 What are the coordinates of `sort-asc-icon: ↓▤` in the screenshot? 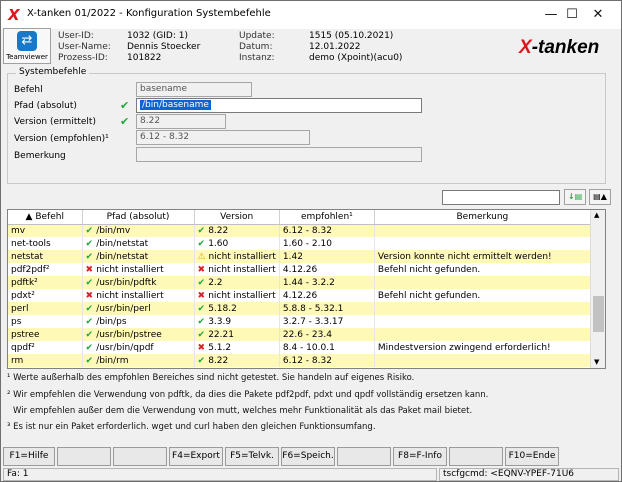 It's located at (575, 196).